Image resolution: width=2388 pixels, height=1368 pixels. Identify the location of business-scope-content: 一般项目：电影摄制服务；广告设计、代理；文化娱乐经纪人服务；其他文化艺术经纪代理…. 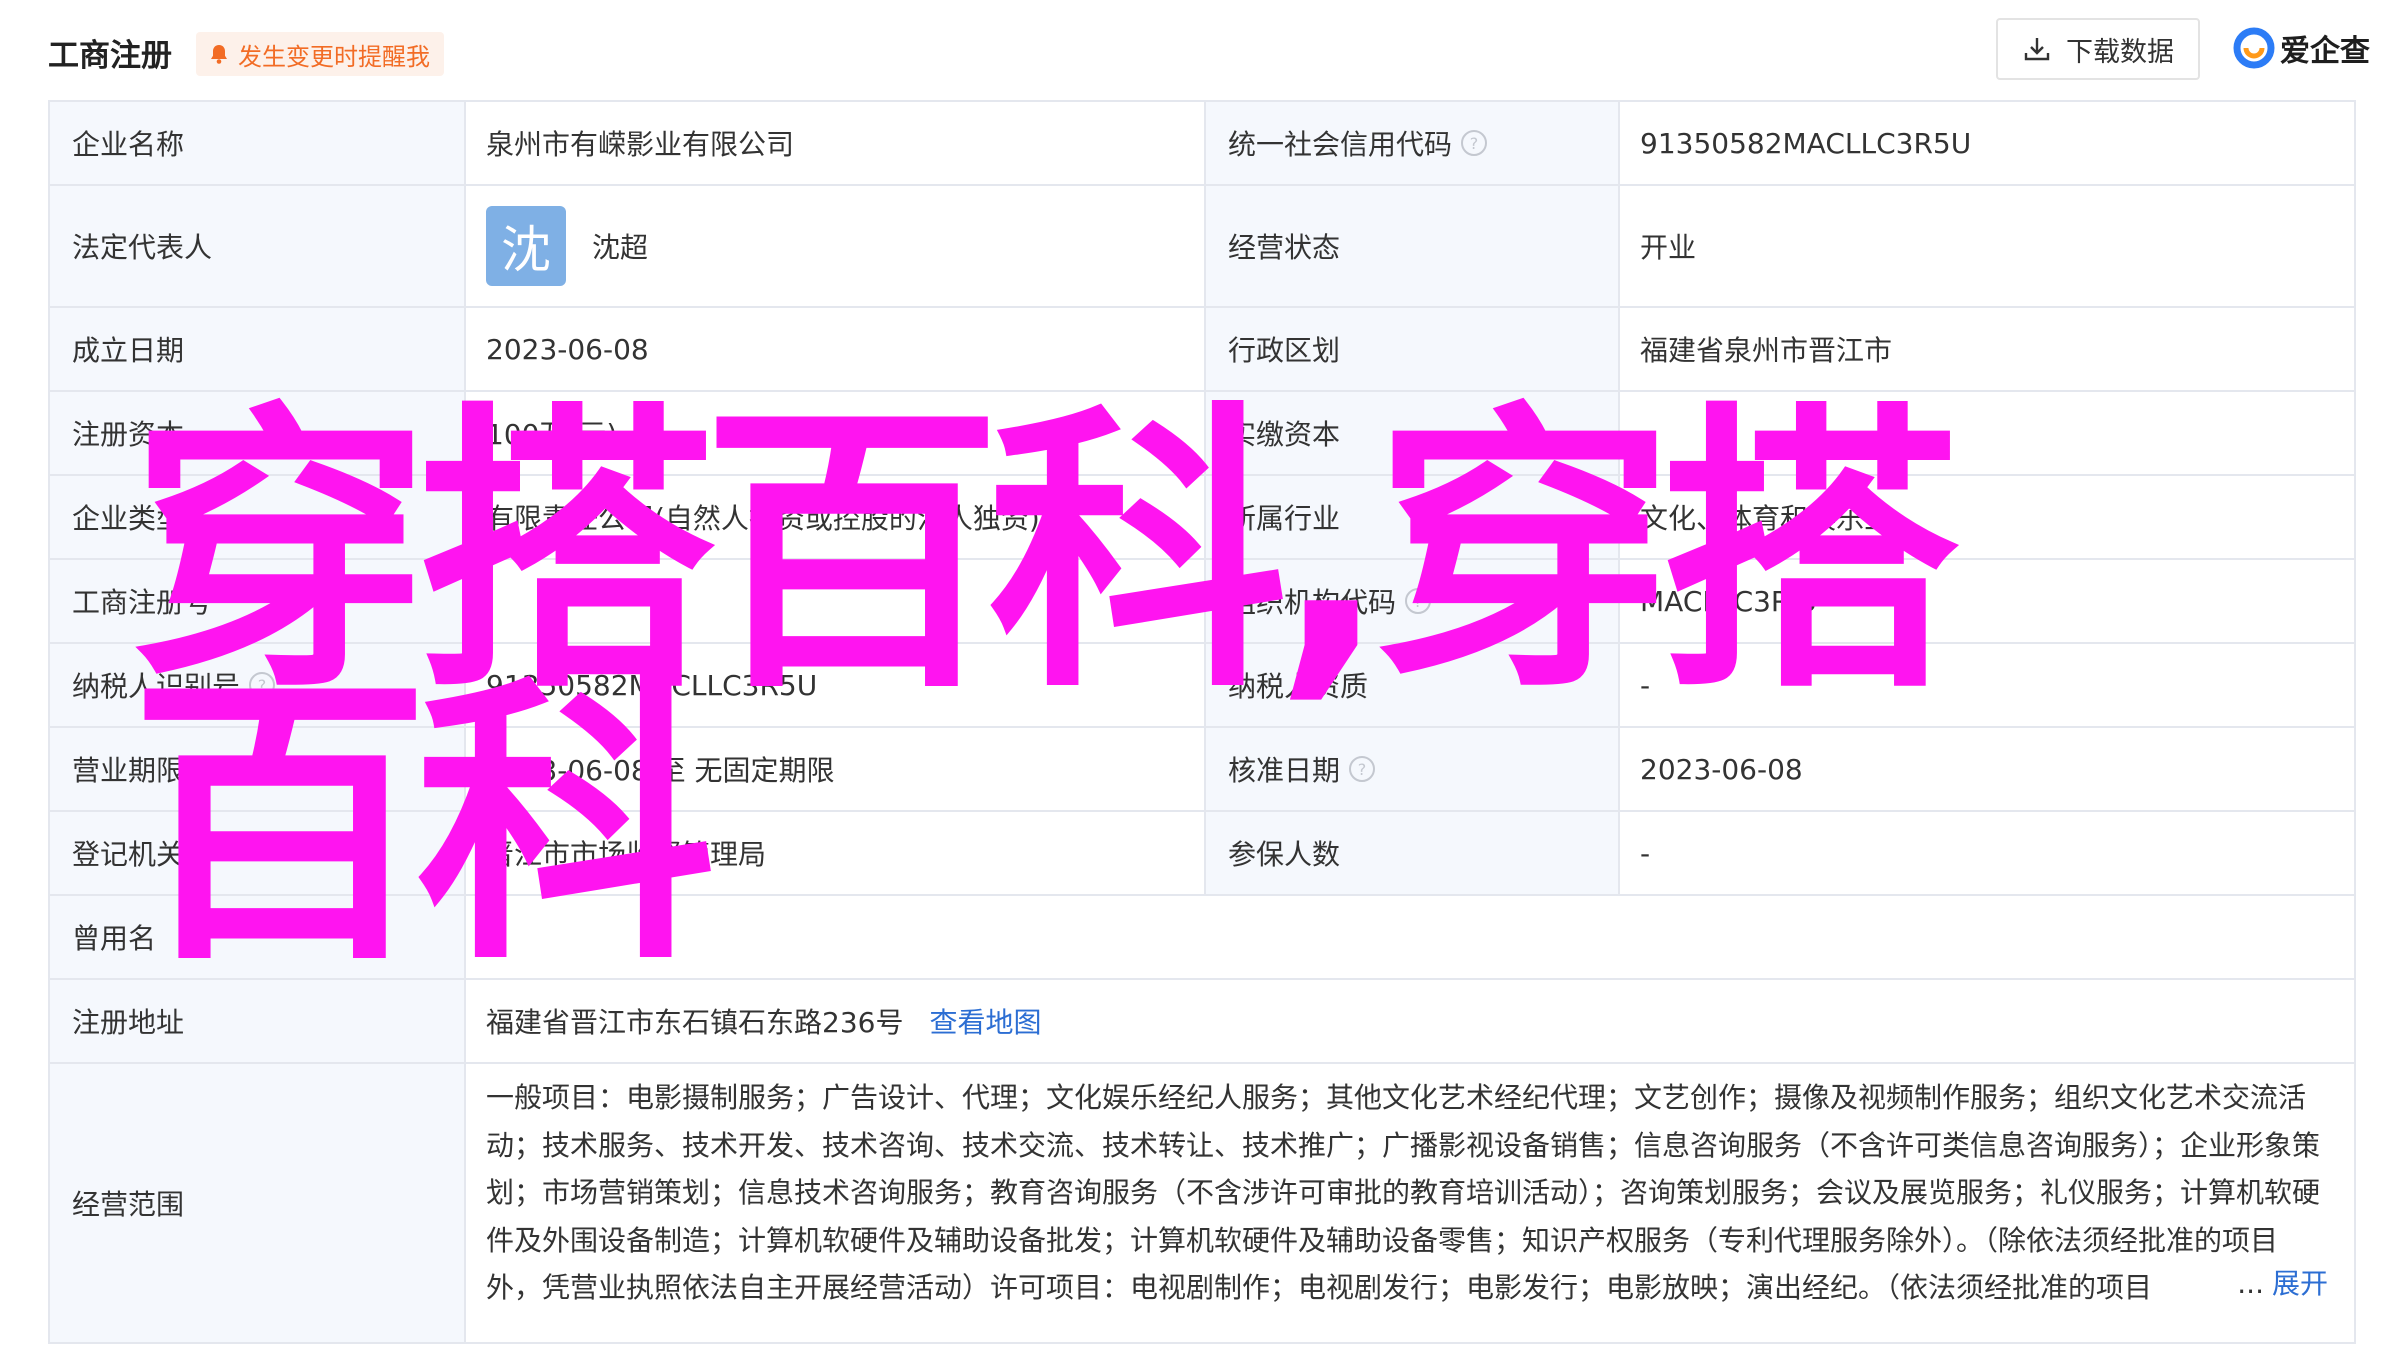
(1403, 1192).